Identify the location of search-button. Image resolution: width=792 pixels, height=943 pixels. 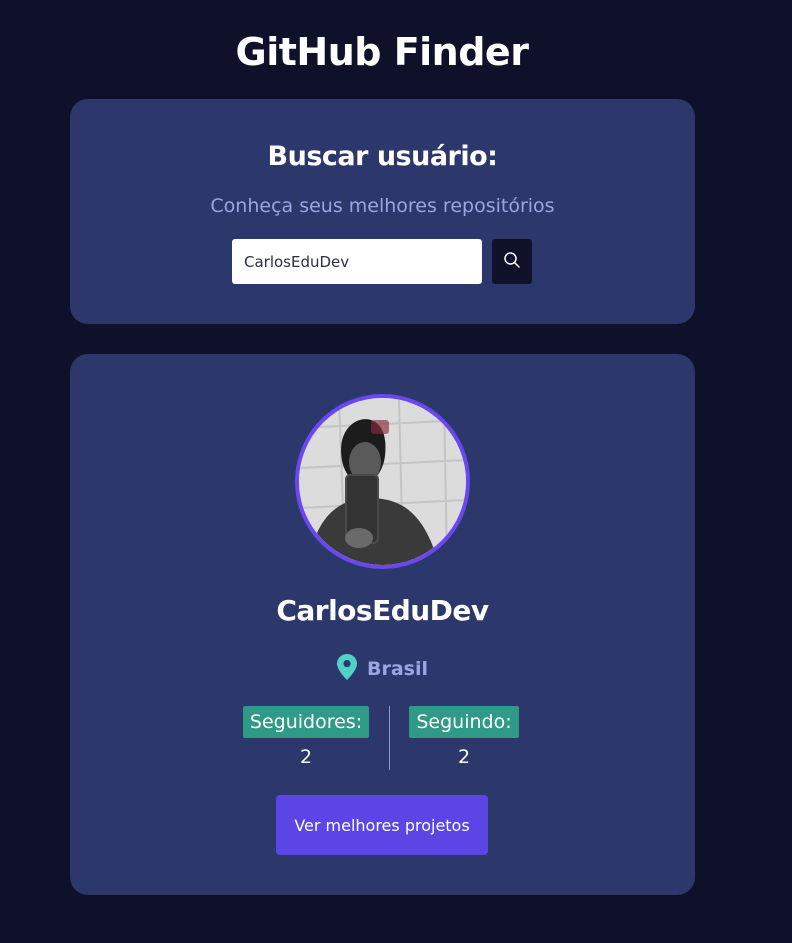
(512, 261).